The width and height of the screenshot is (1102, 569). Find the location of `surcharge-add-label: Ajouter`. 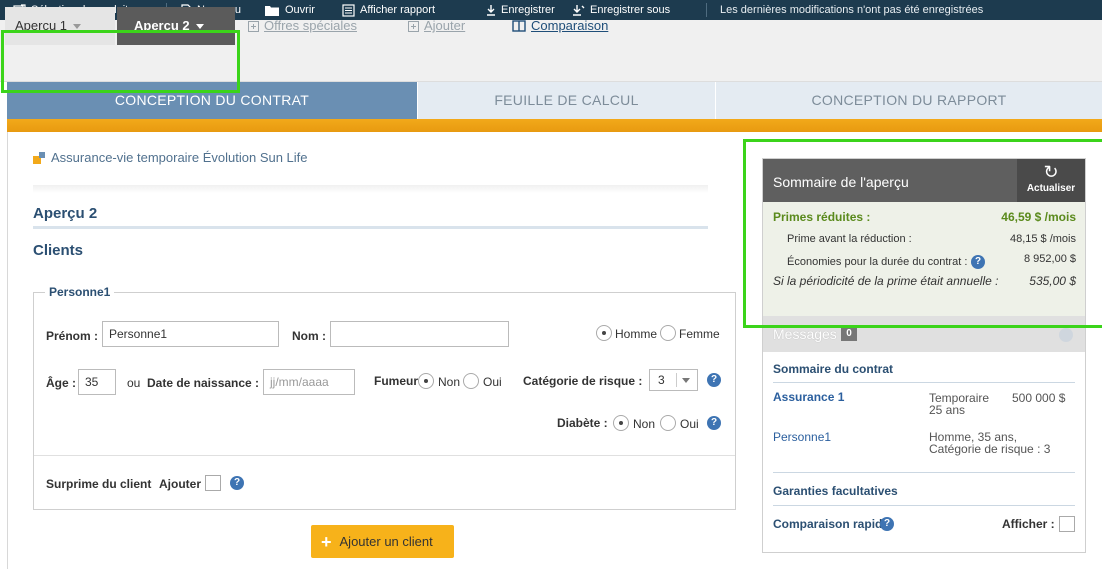

surcharge-add-label: Ajouter is located at coordinates (180, 484).